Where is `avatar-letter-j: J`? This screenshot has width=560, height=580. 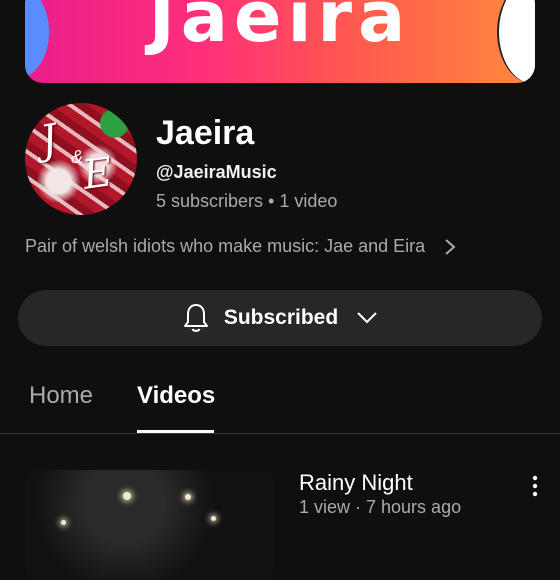 avatar-letter-j: J is located at coordinates (49, 140).